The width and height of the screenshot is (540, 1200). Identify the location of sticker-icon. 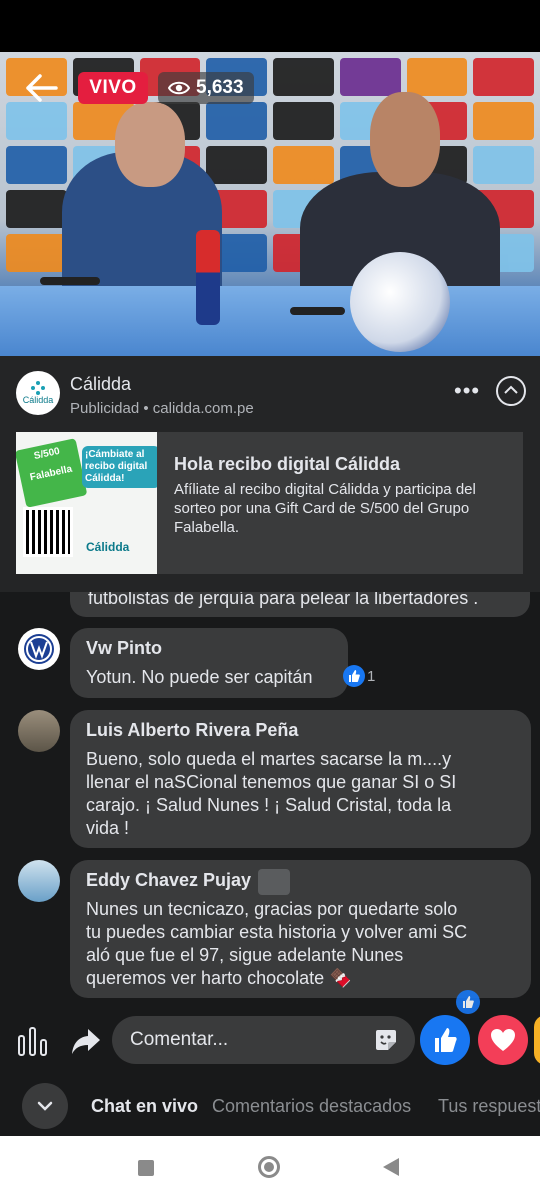
(386, 1040).